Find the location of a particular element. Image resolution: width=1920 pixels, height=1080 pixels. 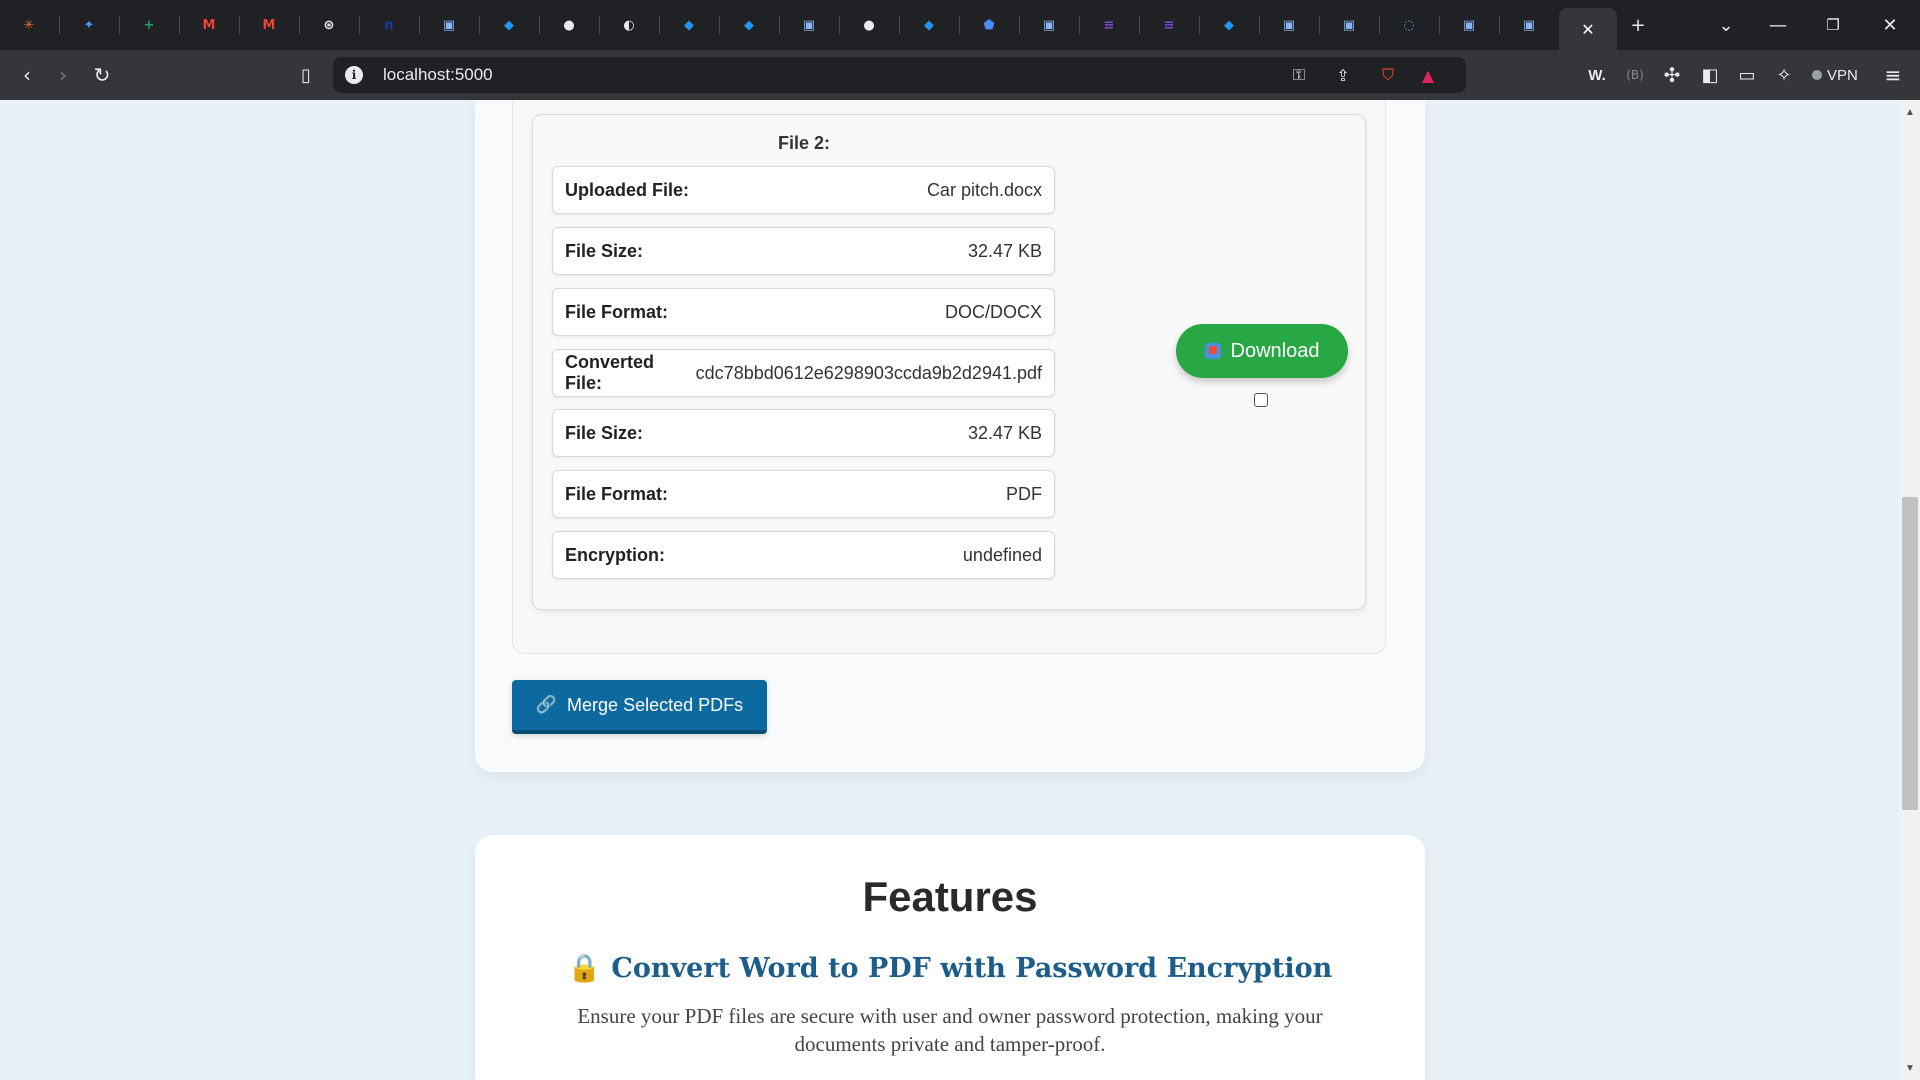

wallet-extension-icon: W. is located at coordinates (1597, 75).